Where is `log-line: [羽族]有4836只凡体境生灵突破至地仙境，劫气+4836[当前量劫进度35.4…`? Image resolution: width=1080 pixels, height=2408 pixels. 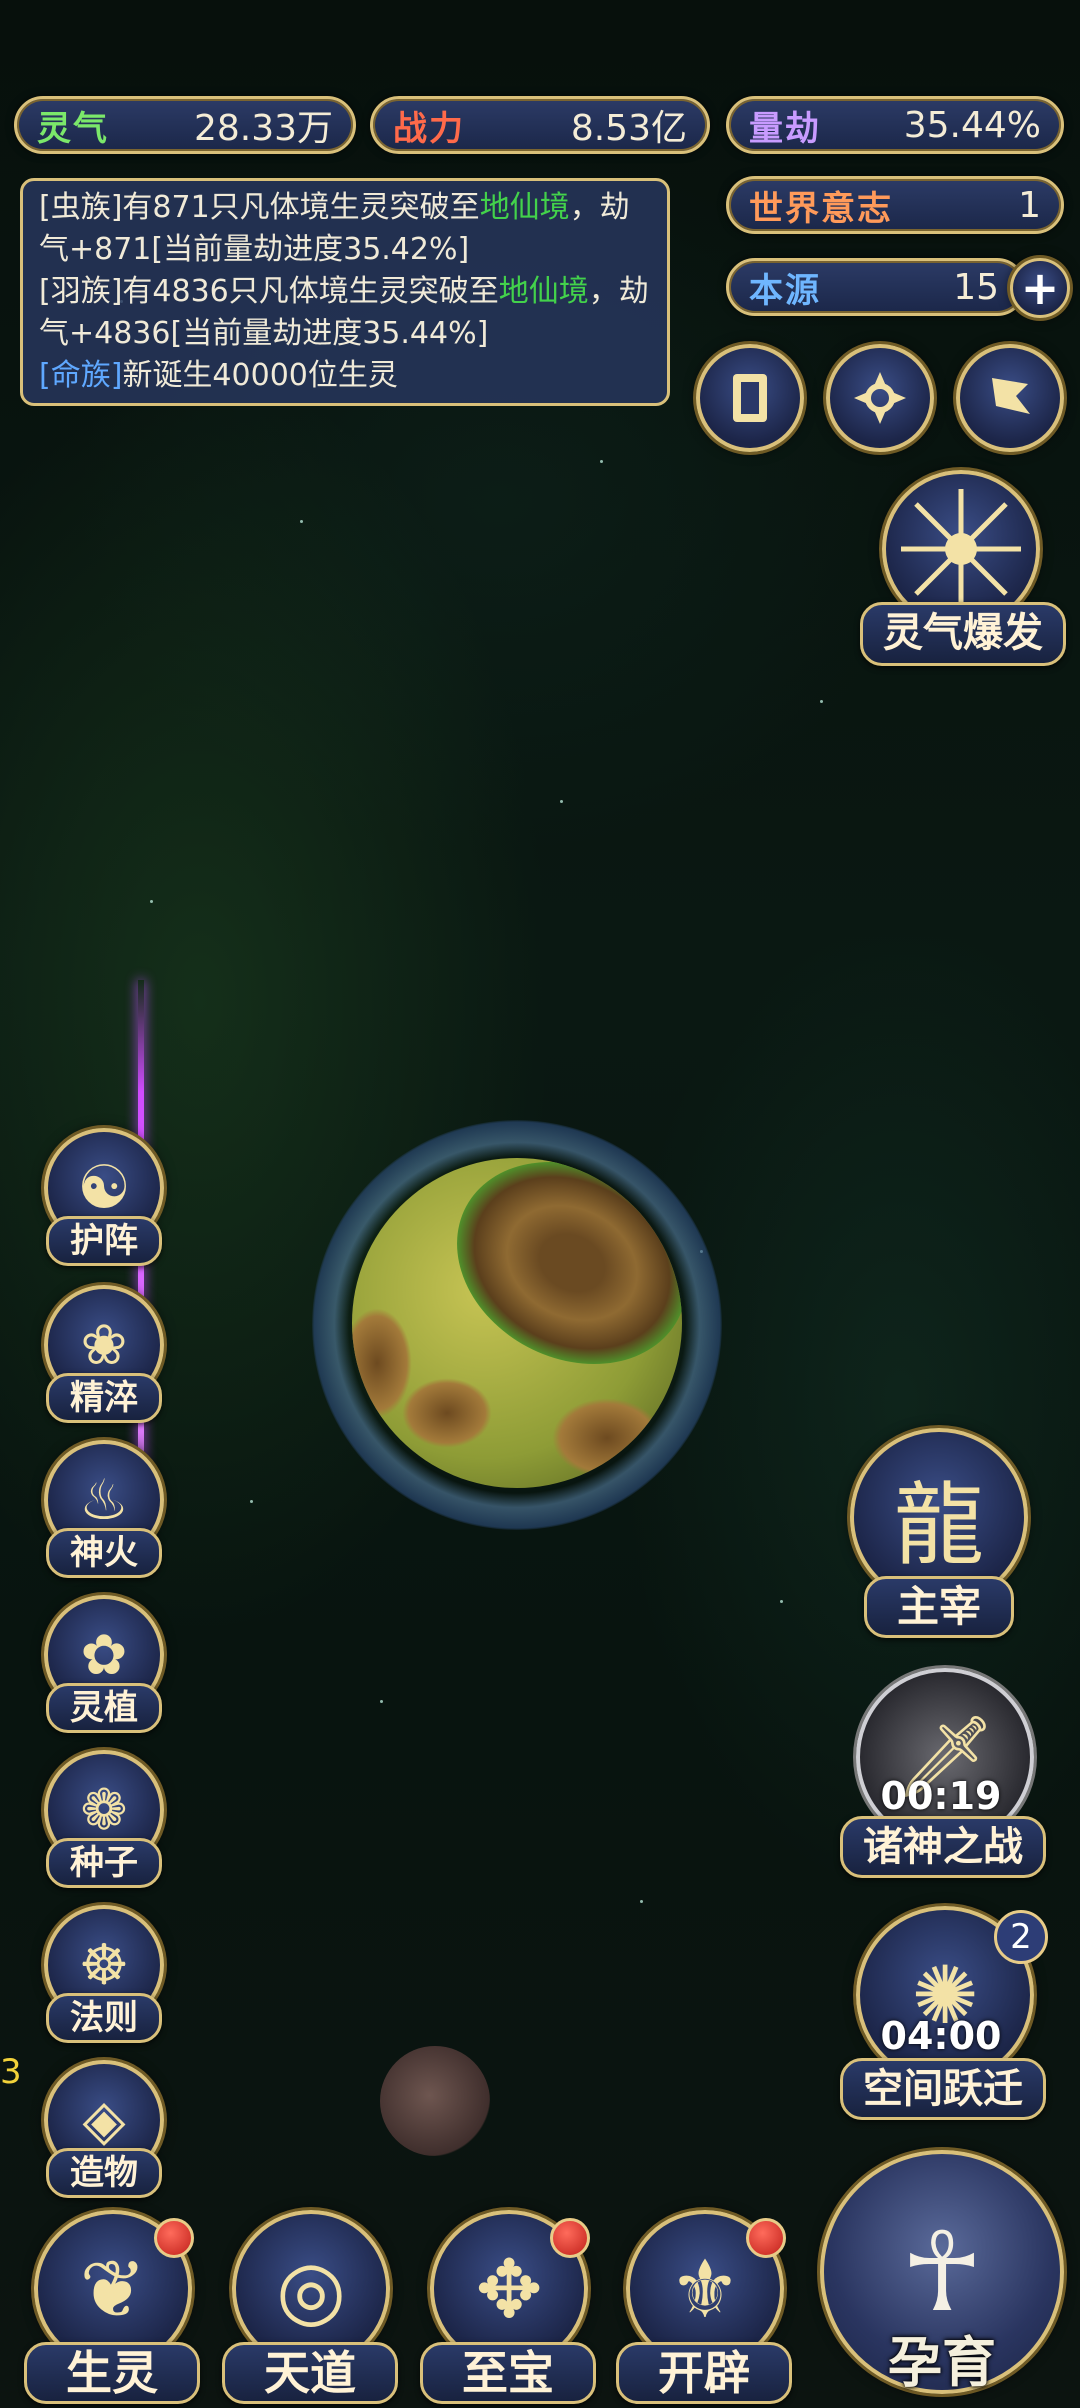
log-line: [羽族]有4836只凡体境生灵突破至地仙境，劫气+4836[当前量劫进度35.4… is located at coordinates (344, 312).